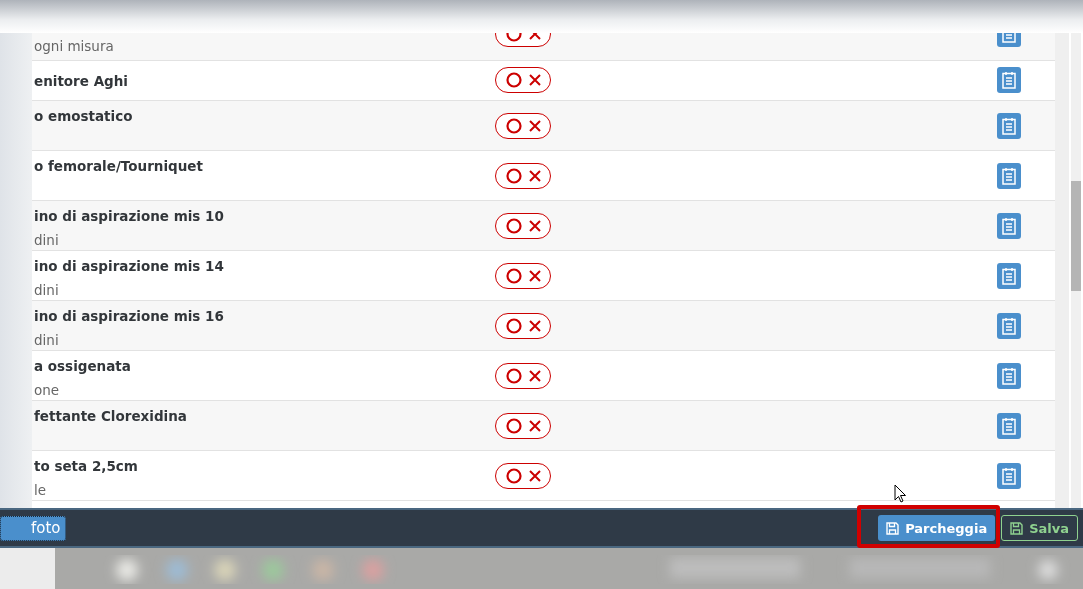 The height and width of the screenshot is (589, 1083). What do you see at coordinates (1076, 236) in the screenshot?
I see `scrollbar-thumb` at bounding box center [1076, 236].